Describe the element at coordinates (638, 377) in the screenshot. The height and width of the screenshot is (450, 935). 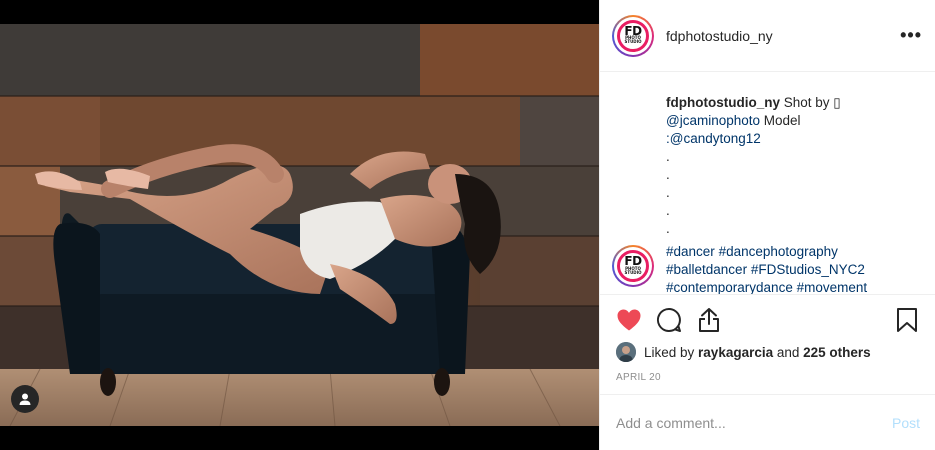
I see `post-date: APRIL 20` at that location.